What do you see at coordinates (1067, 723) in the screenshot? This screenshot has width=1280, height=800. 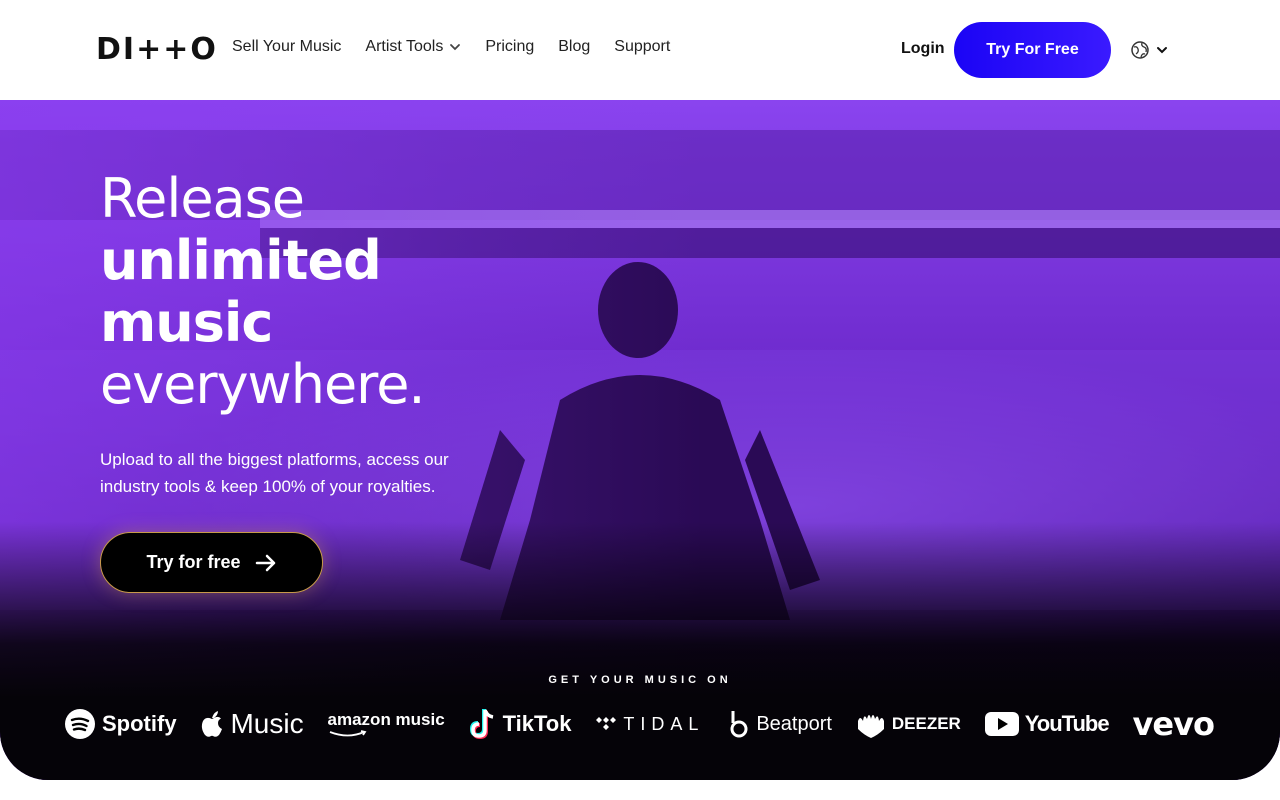 I see `brand-name: YouTube` at bounding box center [1067, 723].